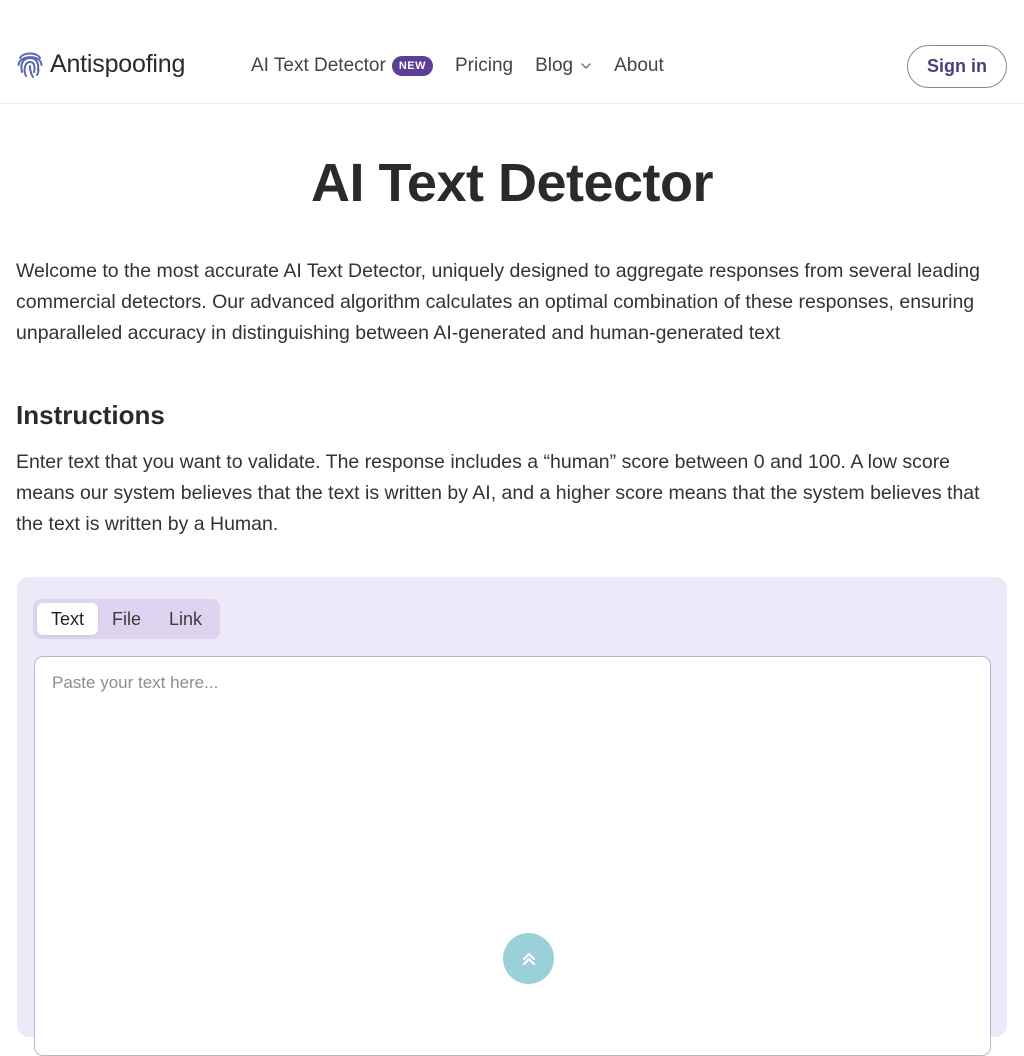 This screenshot has width=1024, height=1056. I want to click on brand-logo-link: Antispoofing, so click(100, 64).